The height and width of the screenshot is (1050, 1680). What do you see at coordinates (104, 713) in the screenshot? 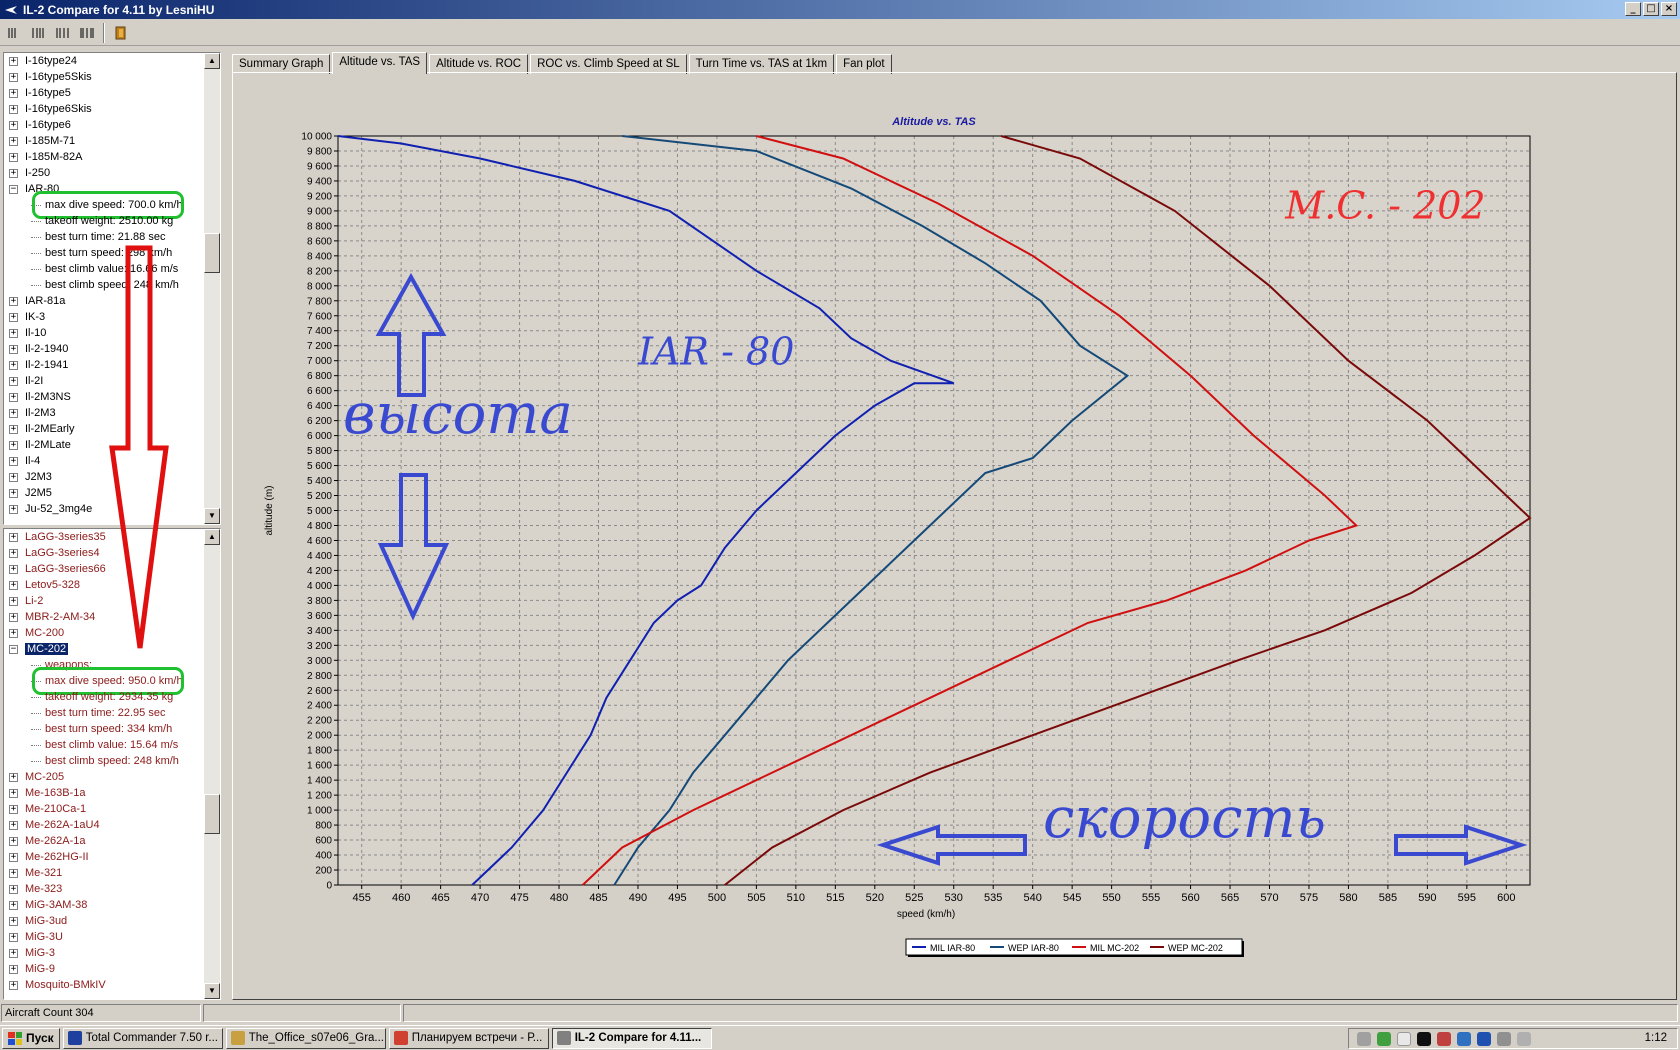
I see `tree-property: best turn time: 22.95 sec` at bounding box center [104, 713].